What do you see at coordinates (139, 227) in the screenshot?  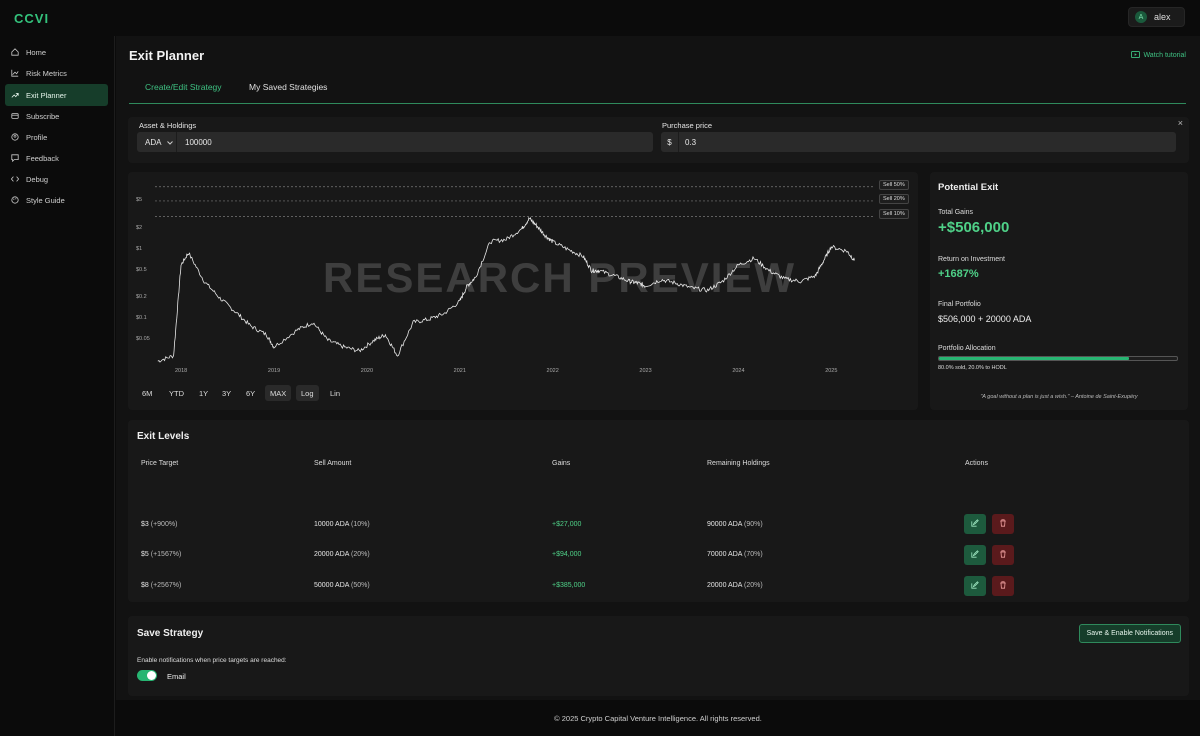 I see `y-tick-label: $2` at bounding box center [139, 227].